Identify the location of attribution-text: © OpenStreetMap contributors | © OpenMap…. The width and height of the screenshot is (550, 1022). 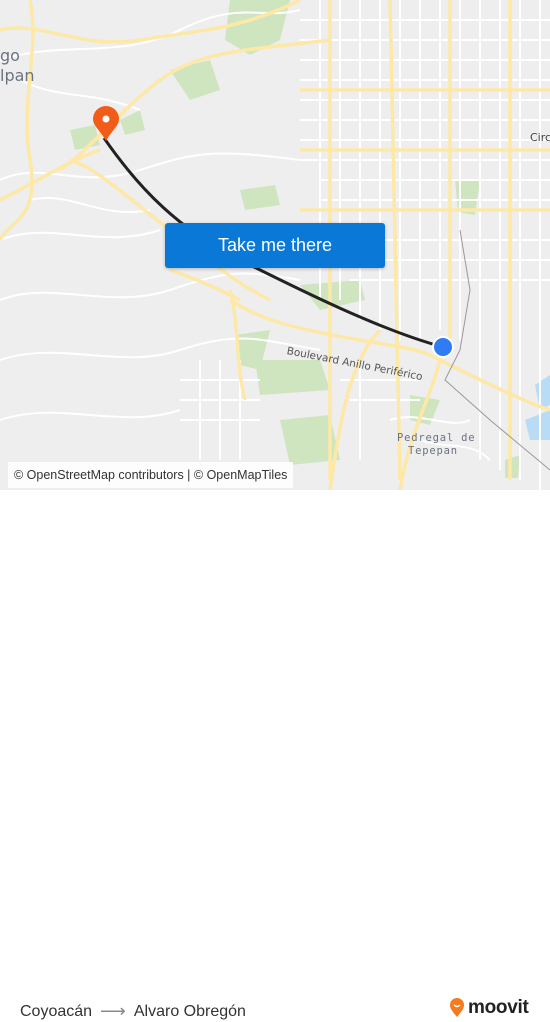
(150, 475).